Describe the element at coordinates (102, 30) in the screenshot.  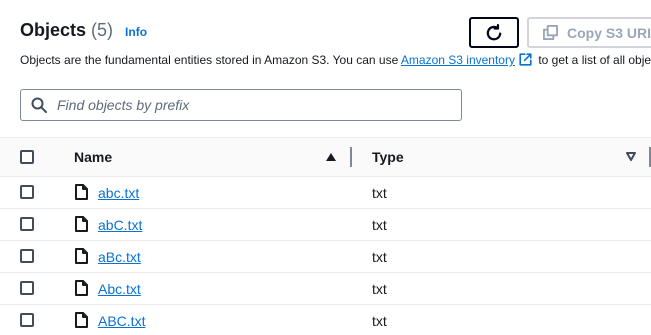
I see `object-count: (5)` at that location.